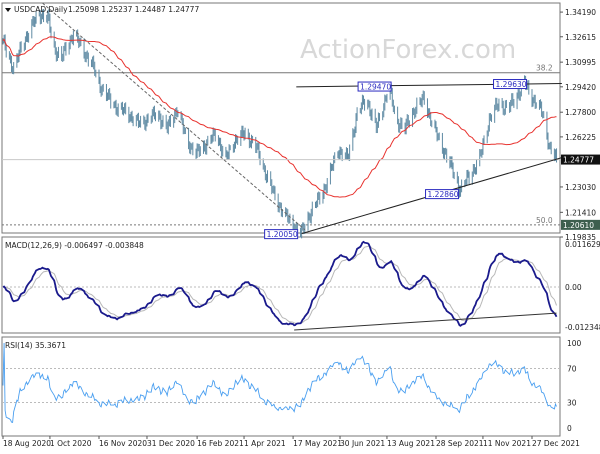 Image resolution: width=600 pixels, height=454 pixels. What do you see at coordinates (580, 12) in the screenshot?
I see `price-tick-label: 1.34190` at bounding box center [580, 12].